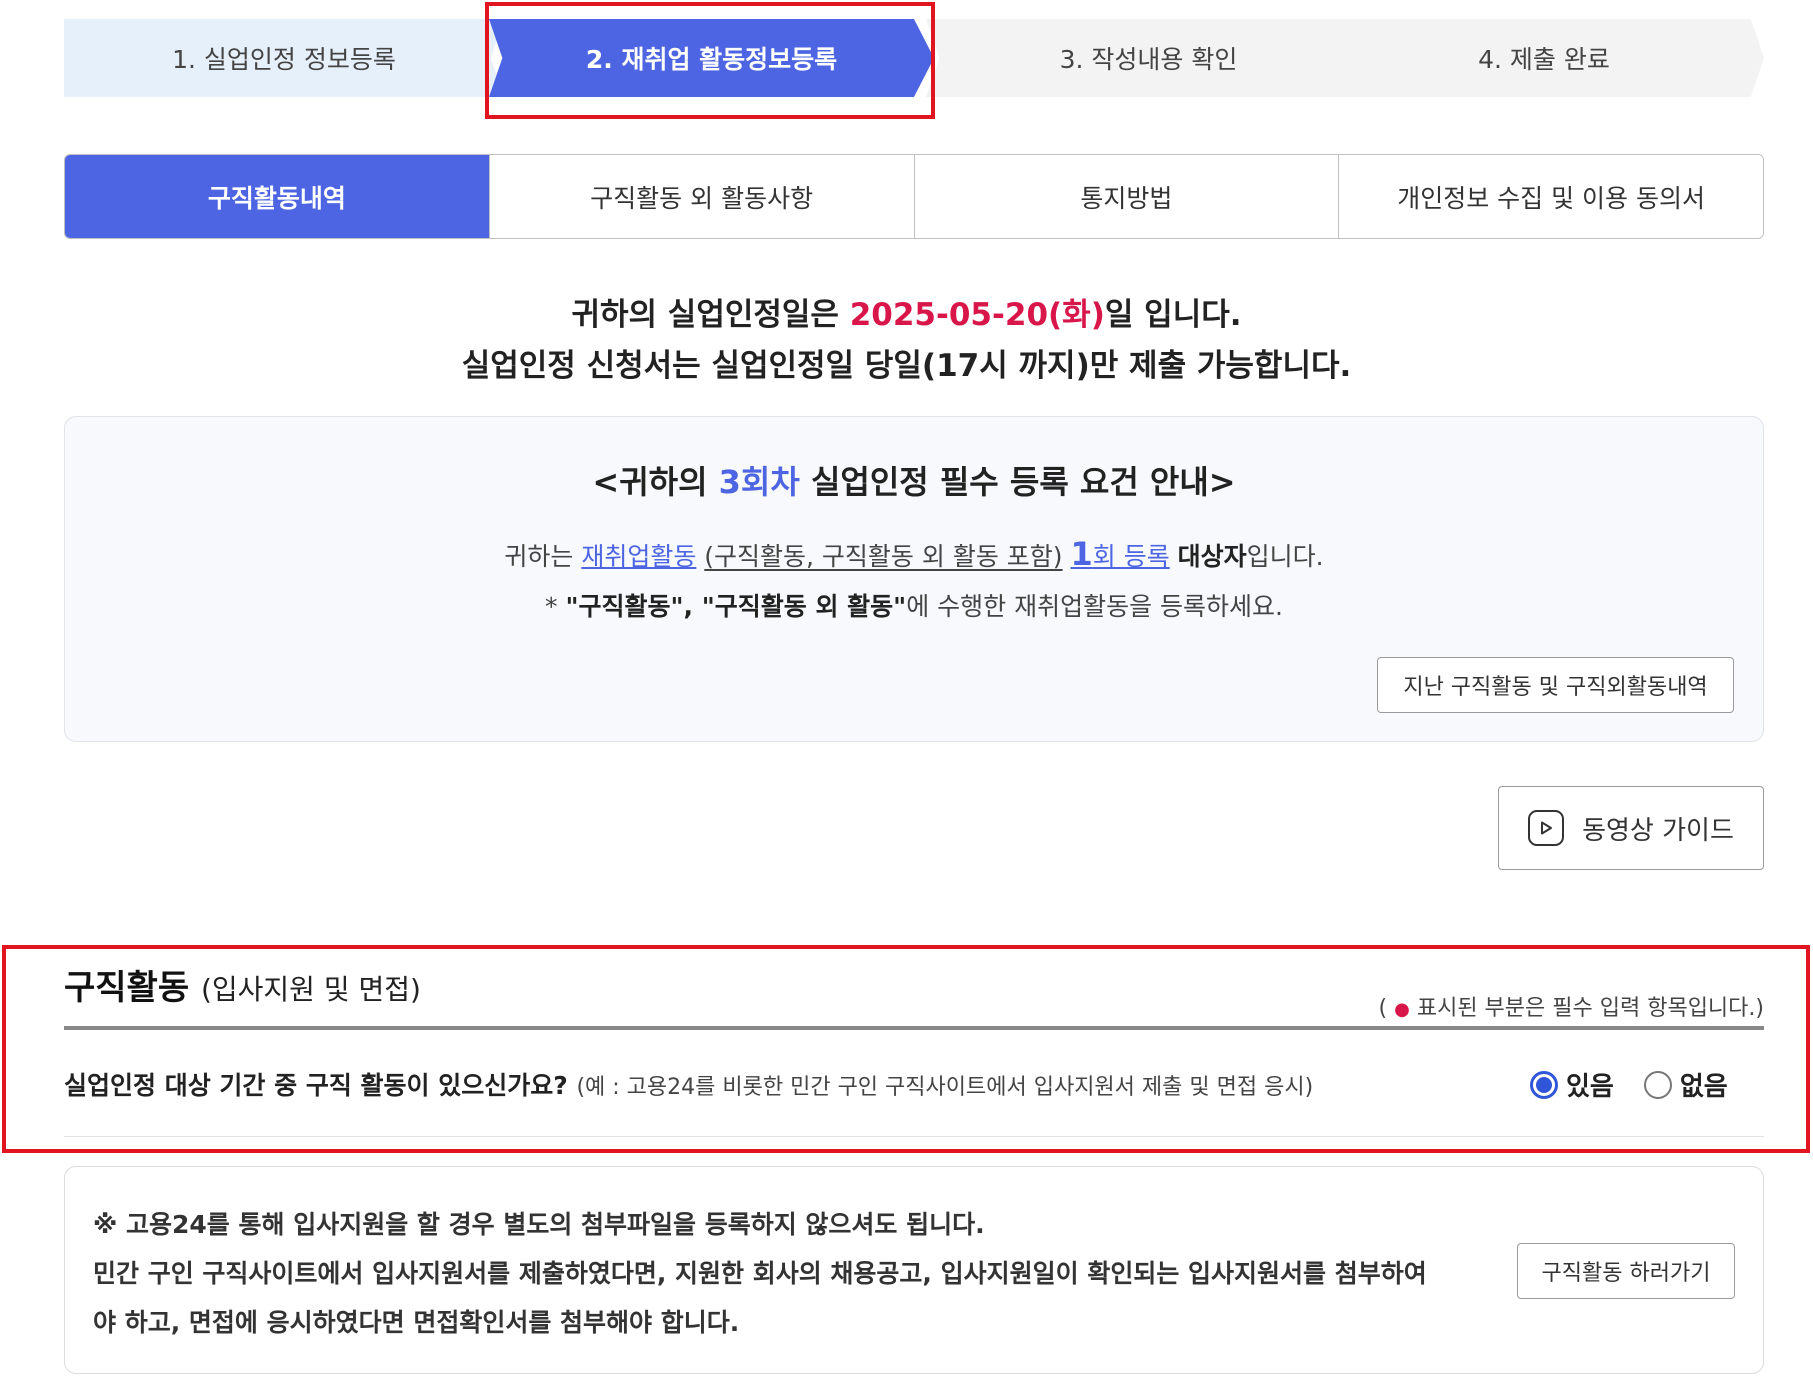 This screenshot has width=1813, height=1378. What do you see at coordinates (1126, 196) in the screenshot?
I see `tab-notification: 통지방법` at bounding box center [1126, 196].